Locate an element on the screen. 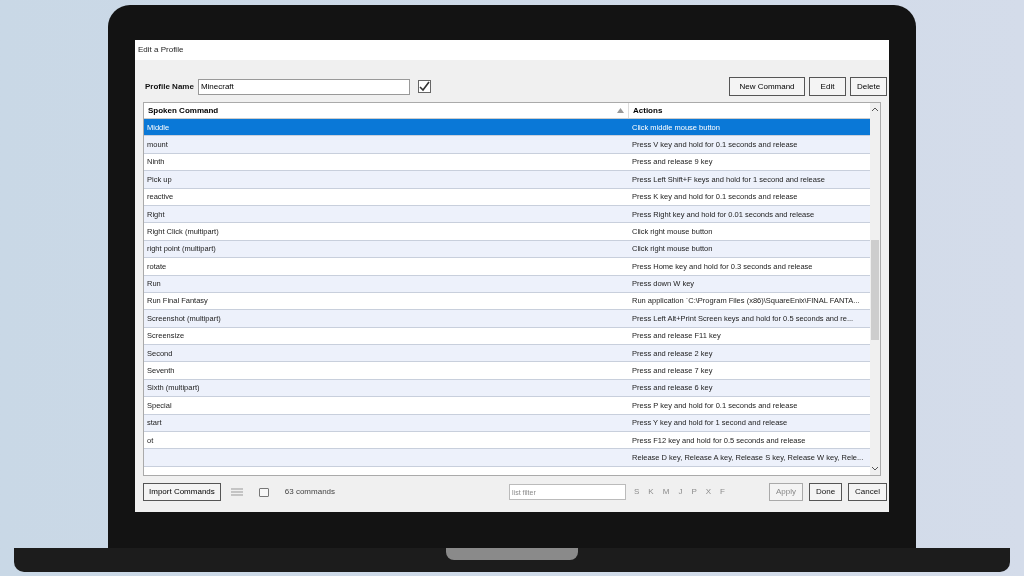 This screenshot has width=1024, height=576. profile-name-label: Profile Name is located at coordinates (169, 86).